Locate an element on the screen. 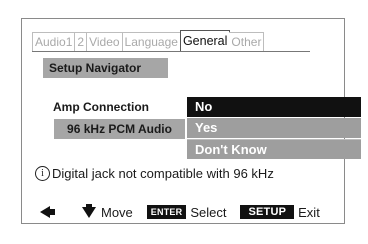  pcm-96k-label: 96 kHz PCM Audio is located at coordinates (119, 129).